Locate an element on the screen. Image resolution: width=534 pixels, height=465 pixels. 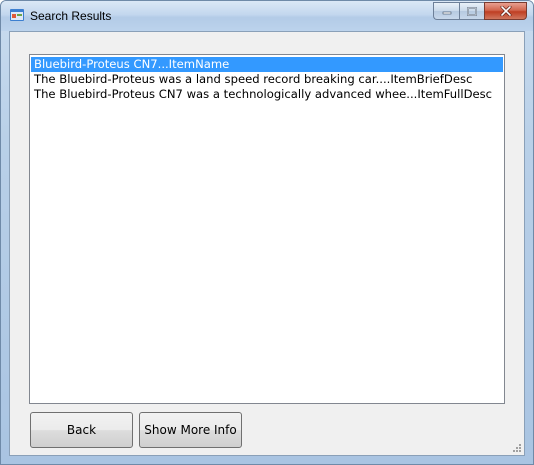
resize-grip-icon is located at coordinates (517, 448).